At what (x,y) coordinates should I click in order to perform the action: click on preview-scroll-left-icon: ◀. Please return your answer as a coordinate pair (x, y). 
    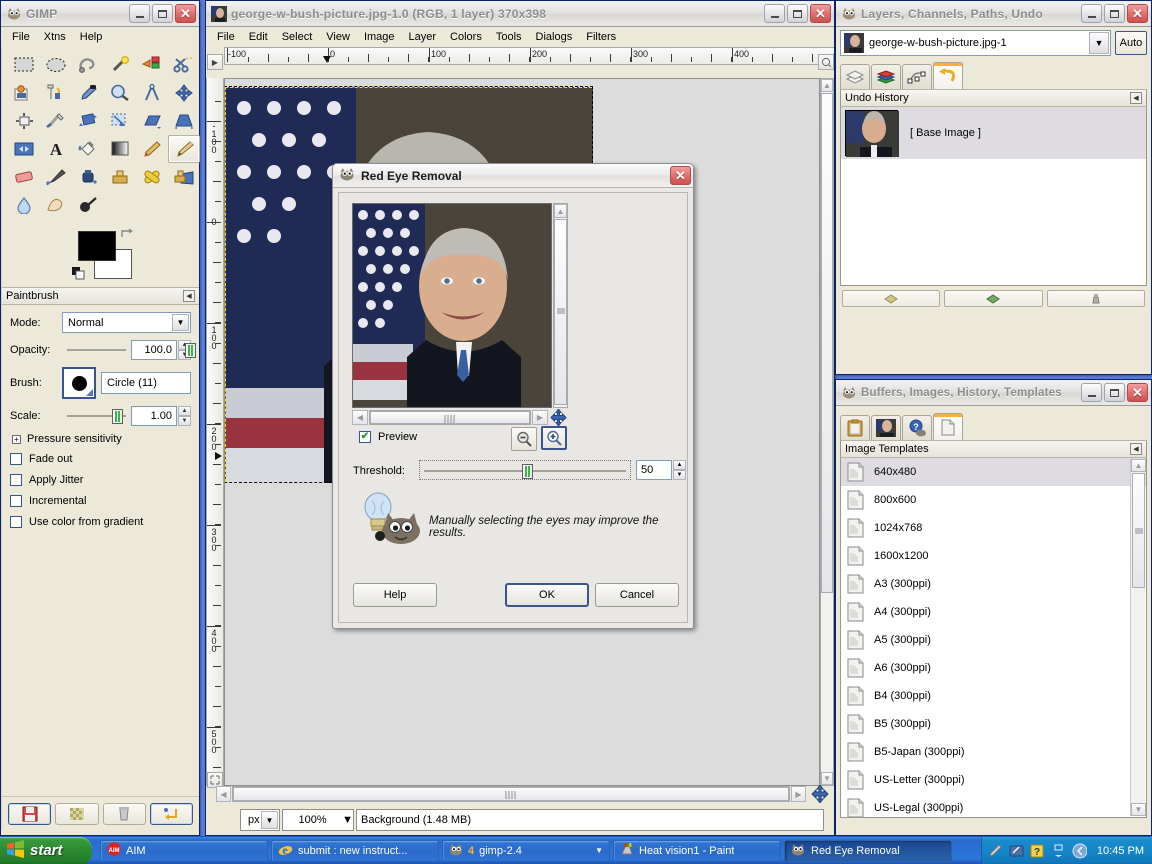
    Looking at the image, I should click on (360, 417).